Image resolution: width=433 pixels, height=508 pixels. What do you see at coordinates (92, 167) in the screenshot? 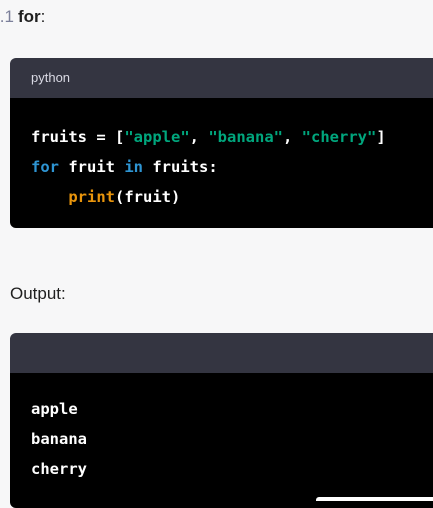
I see `code-token-plain: fruit` at bounding box center [92, 167].